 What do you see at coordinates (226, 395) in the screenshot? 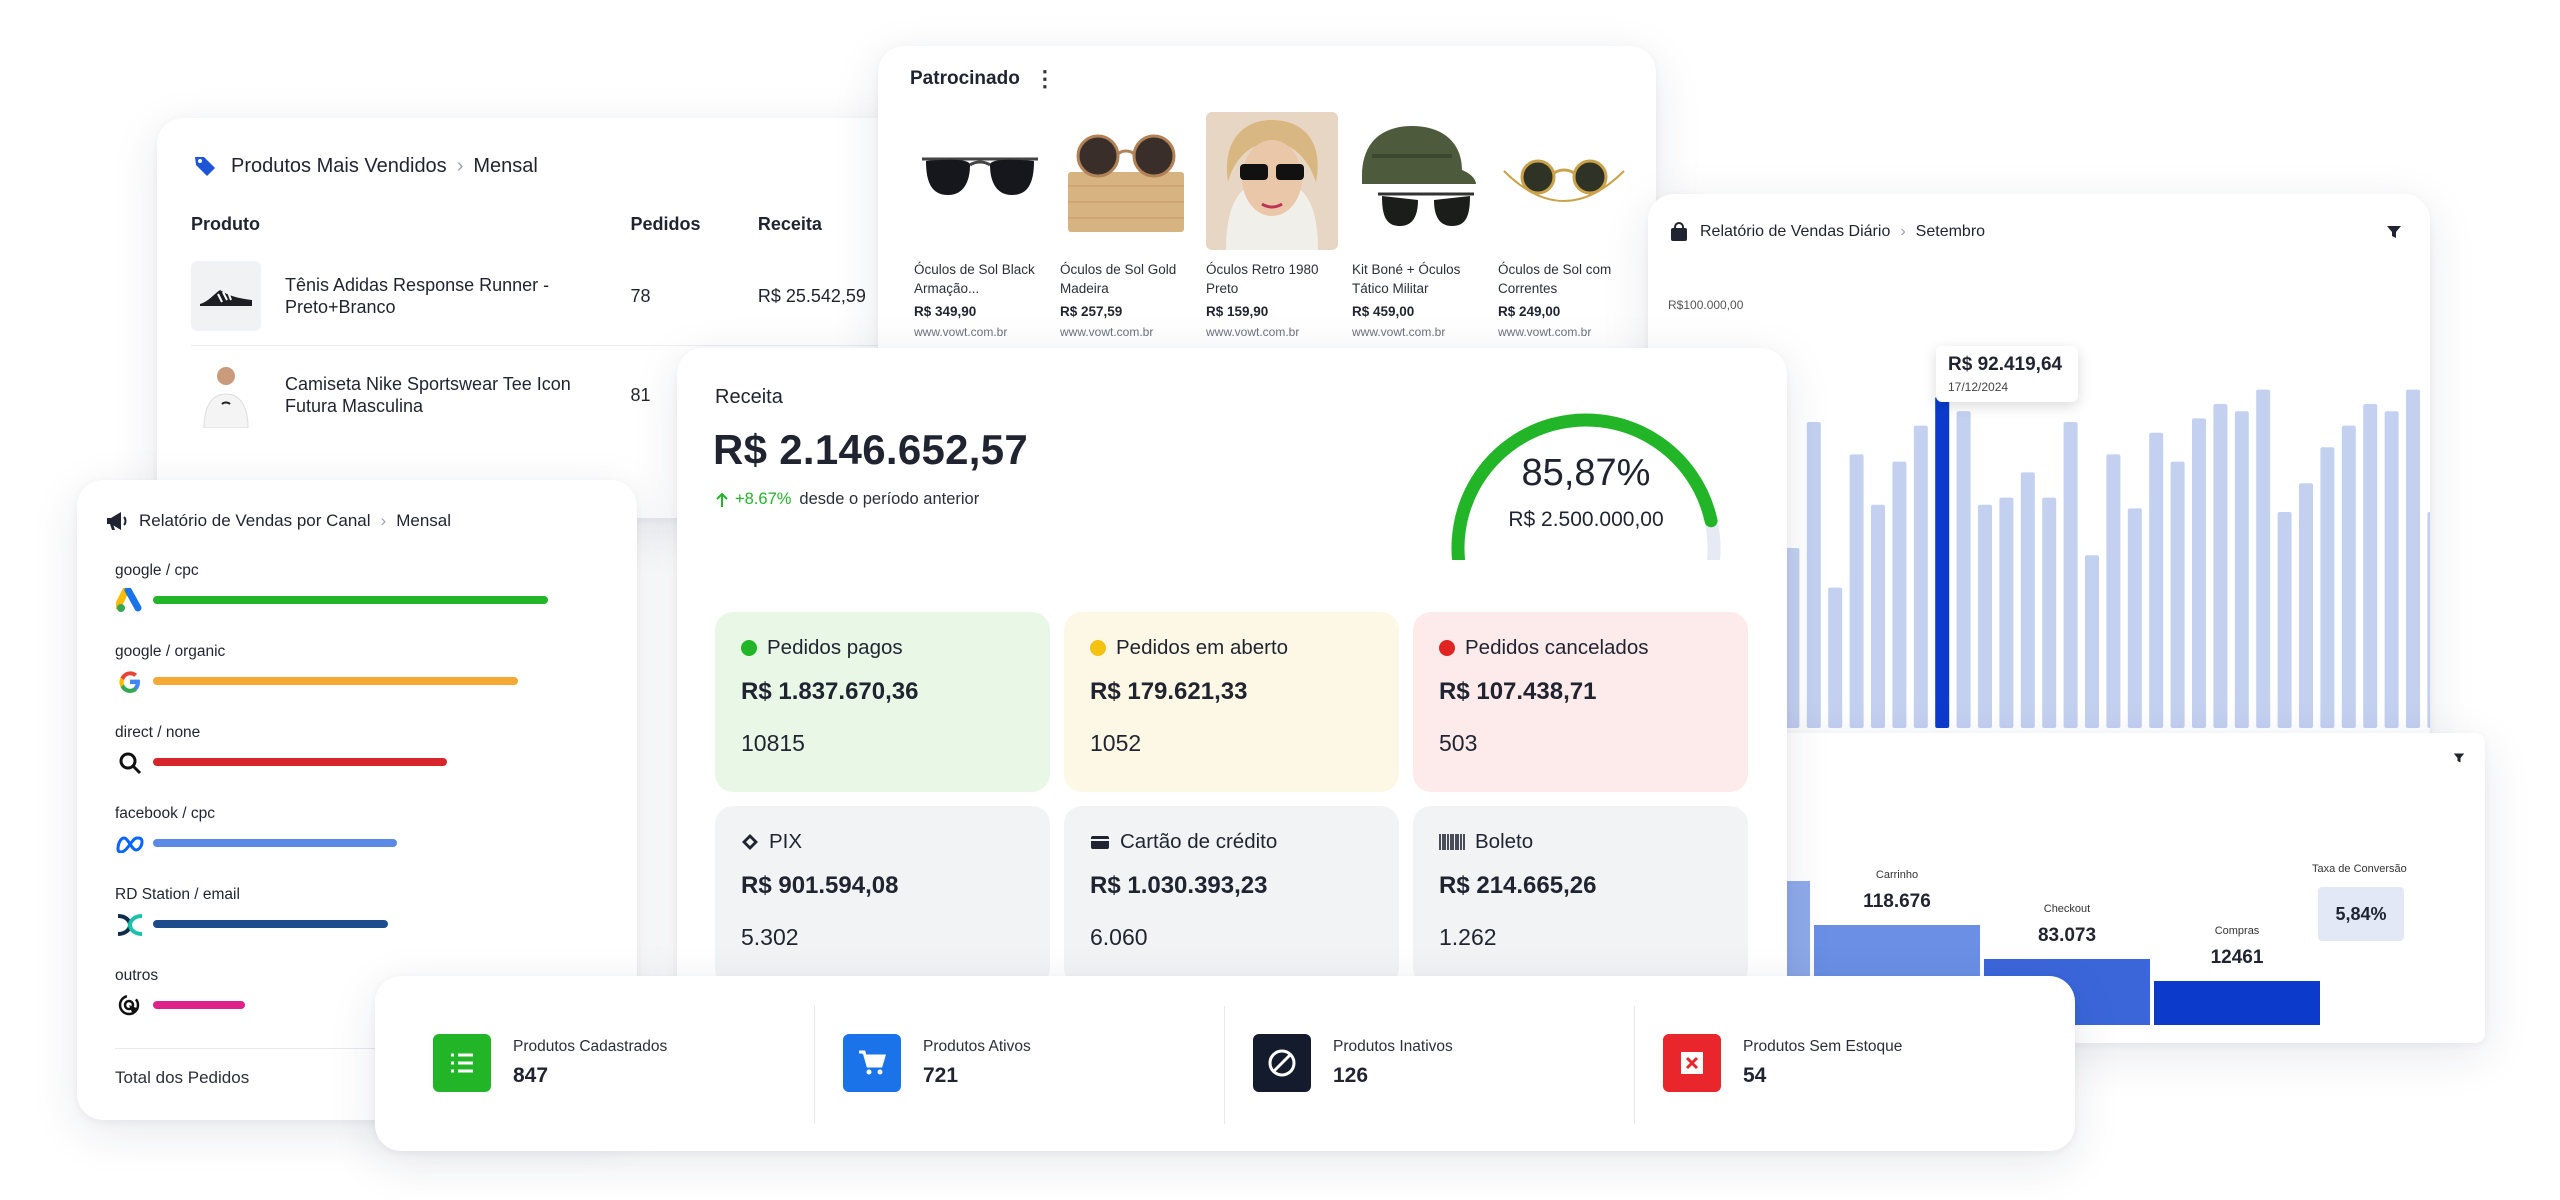
I see `product-thumbnail` at bounding box center [226, 395].